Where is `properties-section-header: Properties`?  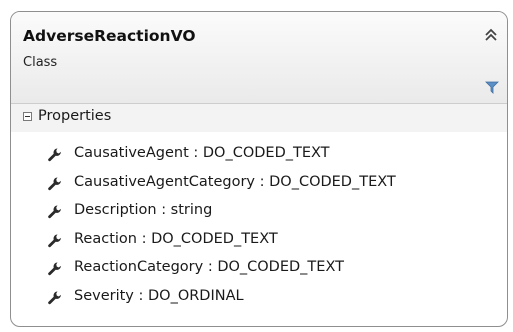
properties-section-header: Properties is located at coordinates (259, 118).